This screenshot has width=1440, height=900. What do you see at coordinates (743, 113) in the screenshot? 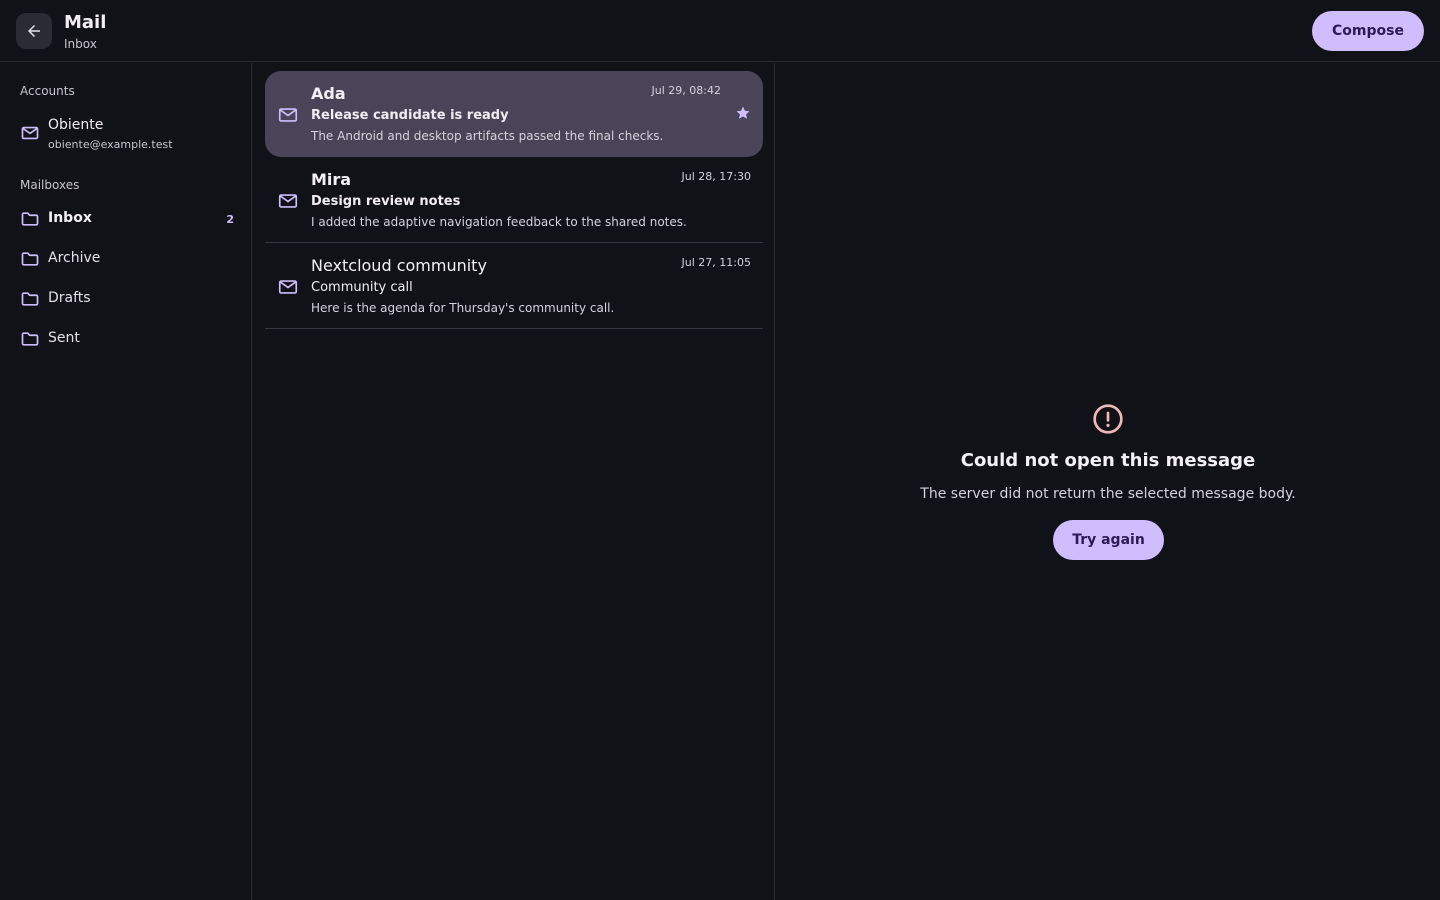
I see `star-icon` at bounding box center [743, 113].